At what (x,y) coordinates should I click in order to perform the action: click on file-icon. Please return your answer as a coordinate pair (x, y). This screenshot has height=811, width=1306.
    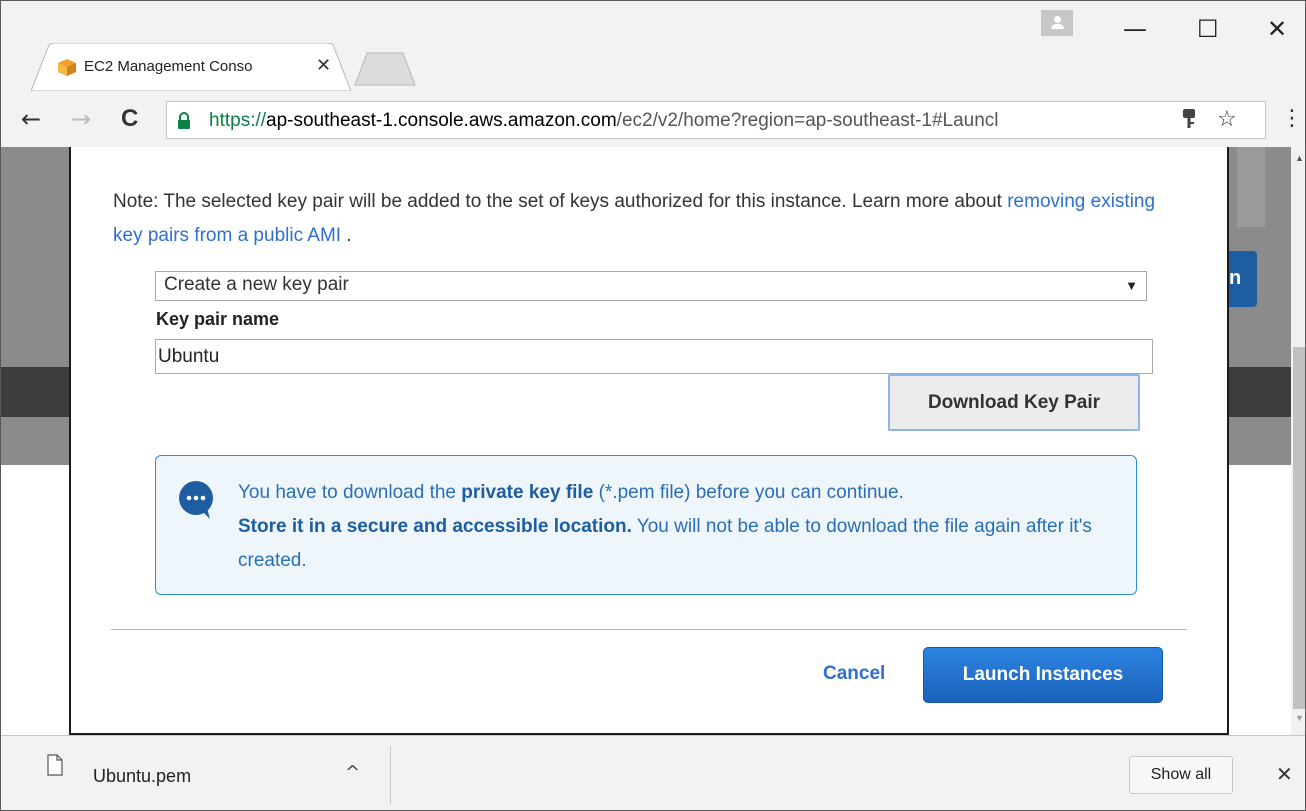
    Looking at the image, I should click on (55, 765).